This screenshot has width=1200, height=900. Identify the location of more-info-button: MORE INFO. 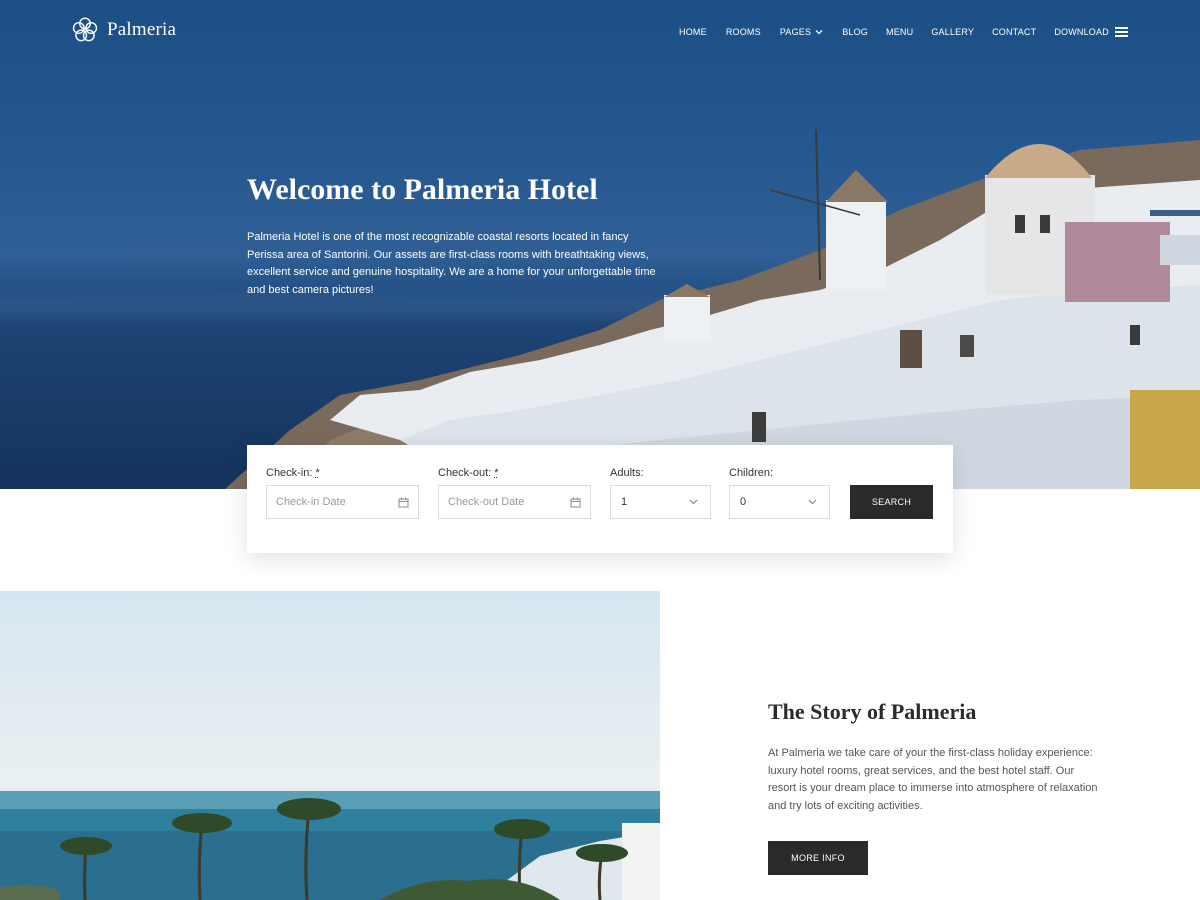
(818, 858).